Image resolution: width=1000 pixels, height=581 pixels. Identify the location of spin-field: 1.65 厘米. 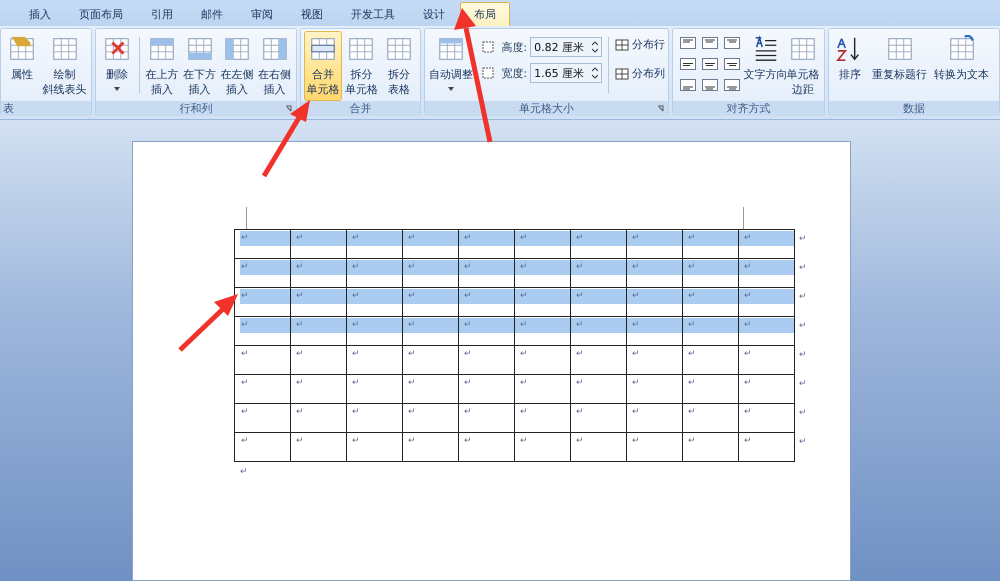
(566, 73).